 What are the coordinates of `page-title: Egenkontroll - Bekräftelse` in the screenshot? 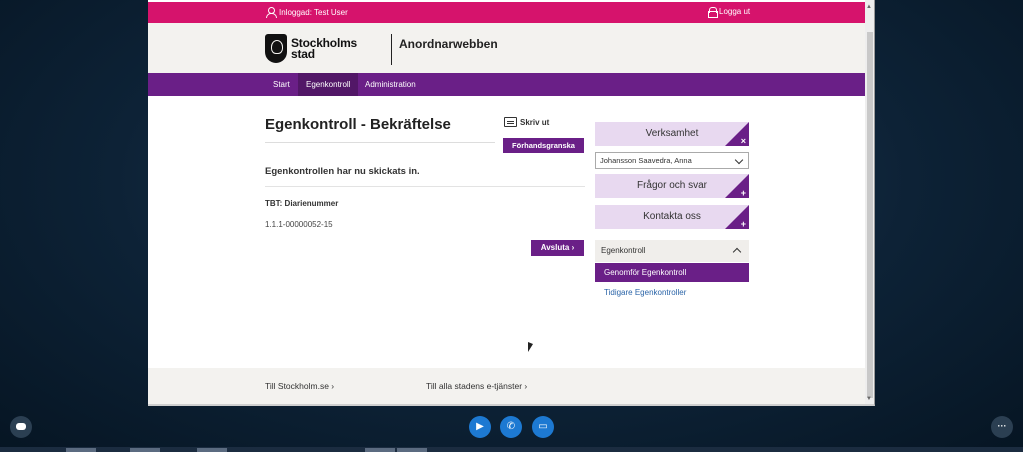 It's located at (358, 124).